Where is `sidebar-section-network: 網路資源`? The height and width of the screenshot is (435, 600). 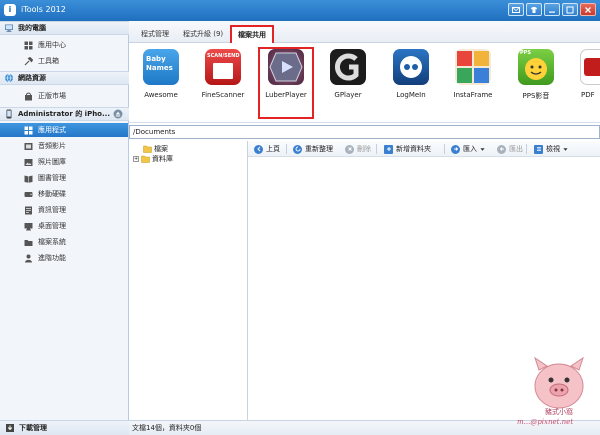
sidebar-section-network: 網路資源 is located at coordinates (64, 78).